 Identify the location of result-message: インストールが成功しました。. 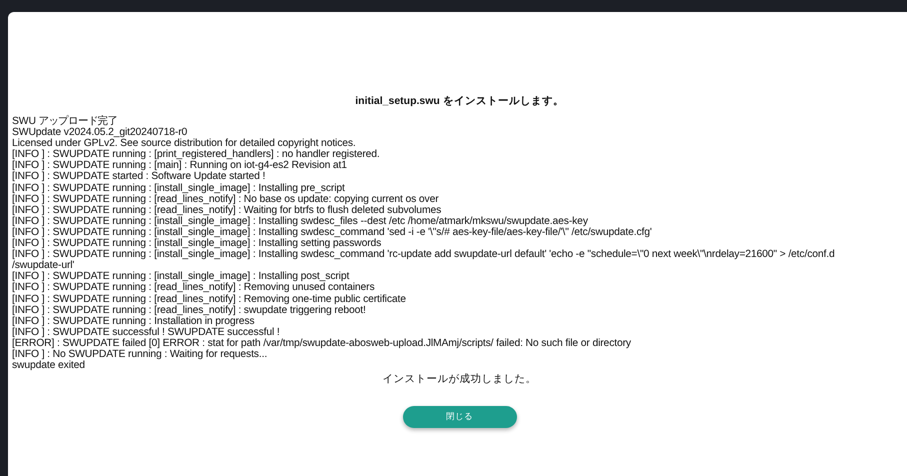
(460, 379).